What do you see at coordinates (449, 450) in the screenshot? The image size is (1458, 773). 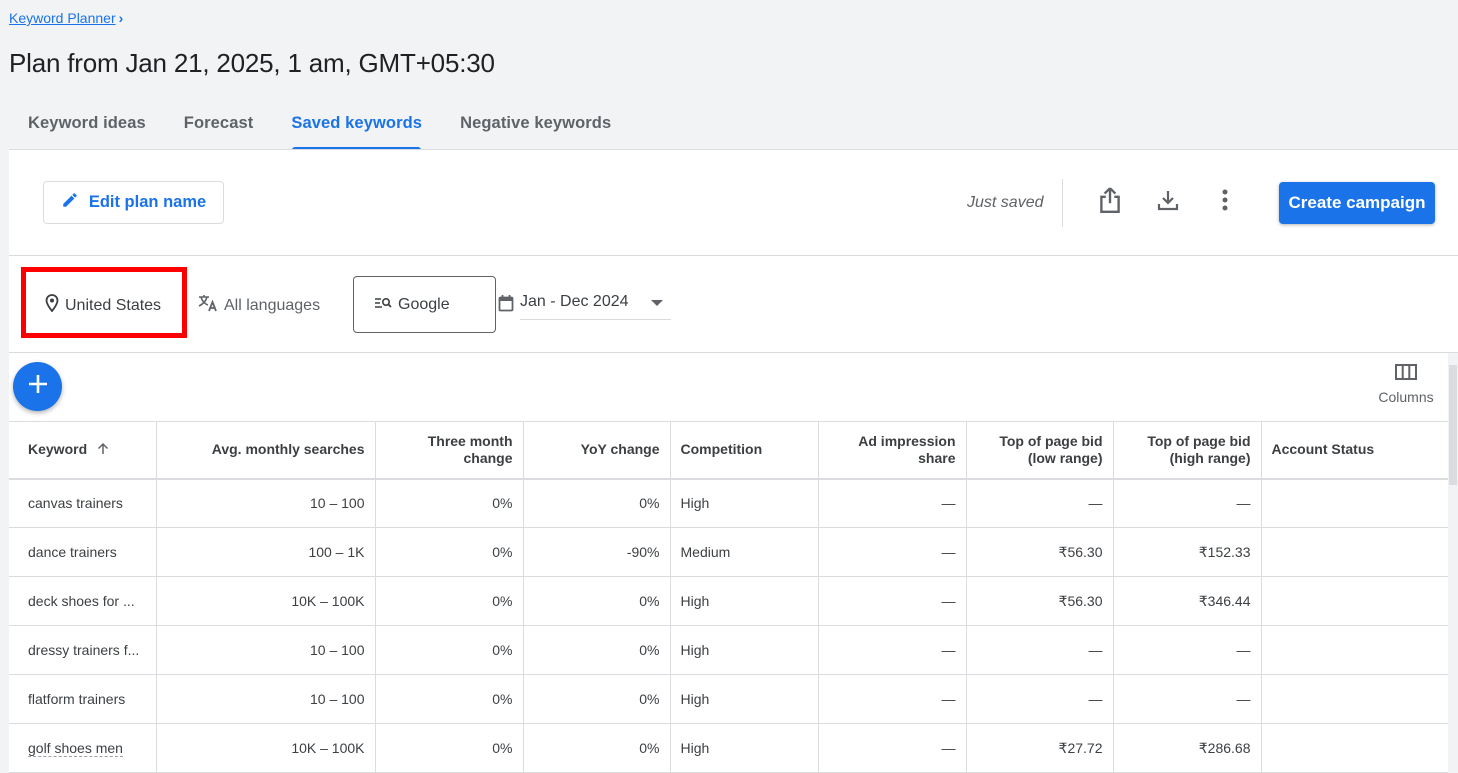 I see `column-header-three-month-change: Three monthchange` at bounding box center [449, 450].